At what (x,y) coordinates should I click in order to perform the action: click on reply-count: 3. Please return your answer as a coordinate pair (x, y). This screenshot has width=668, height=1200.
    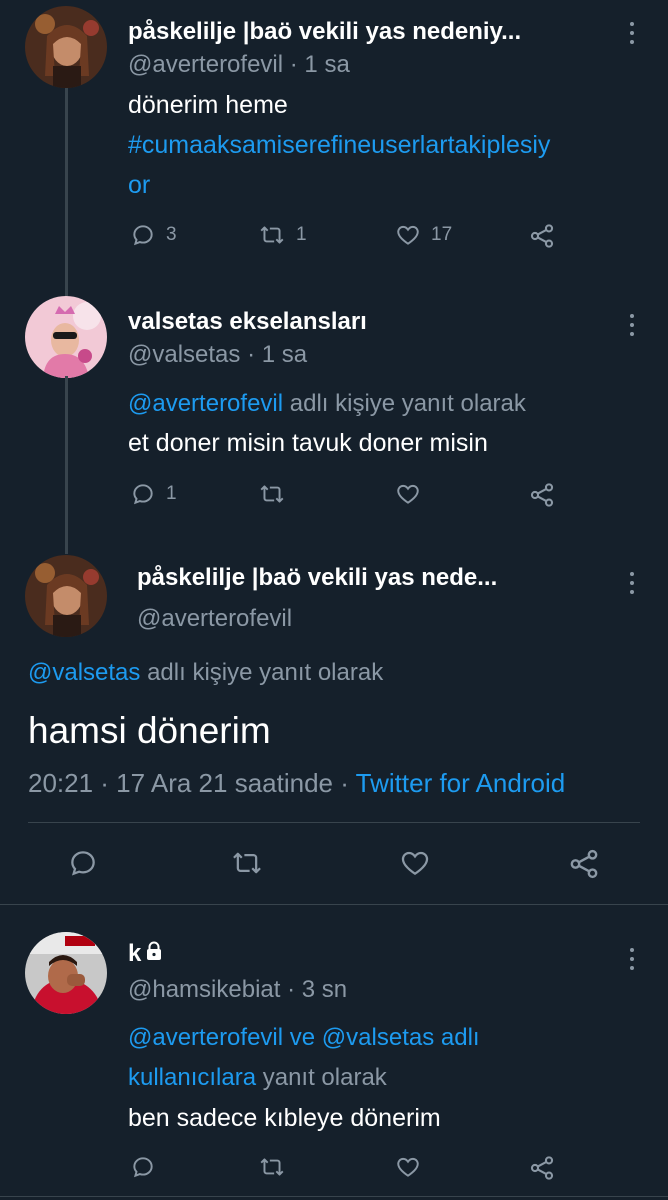
    Looking at the image, I should click on (171, 234).